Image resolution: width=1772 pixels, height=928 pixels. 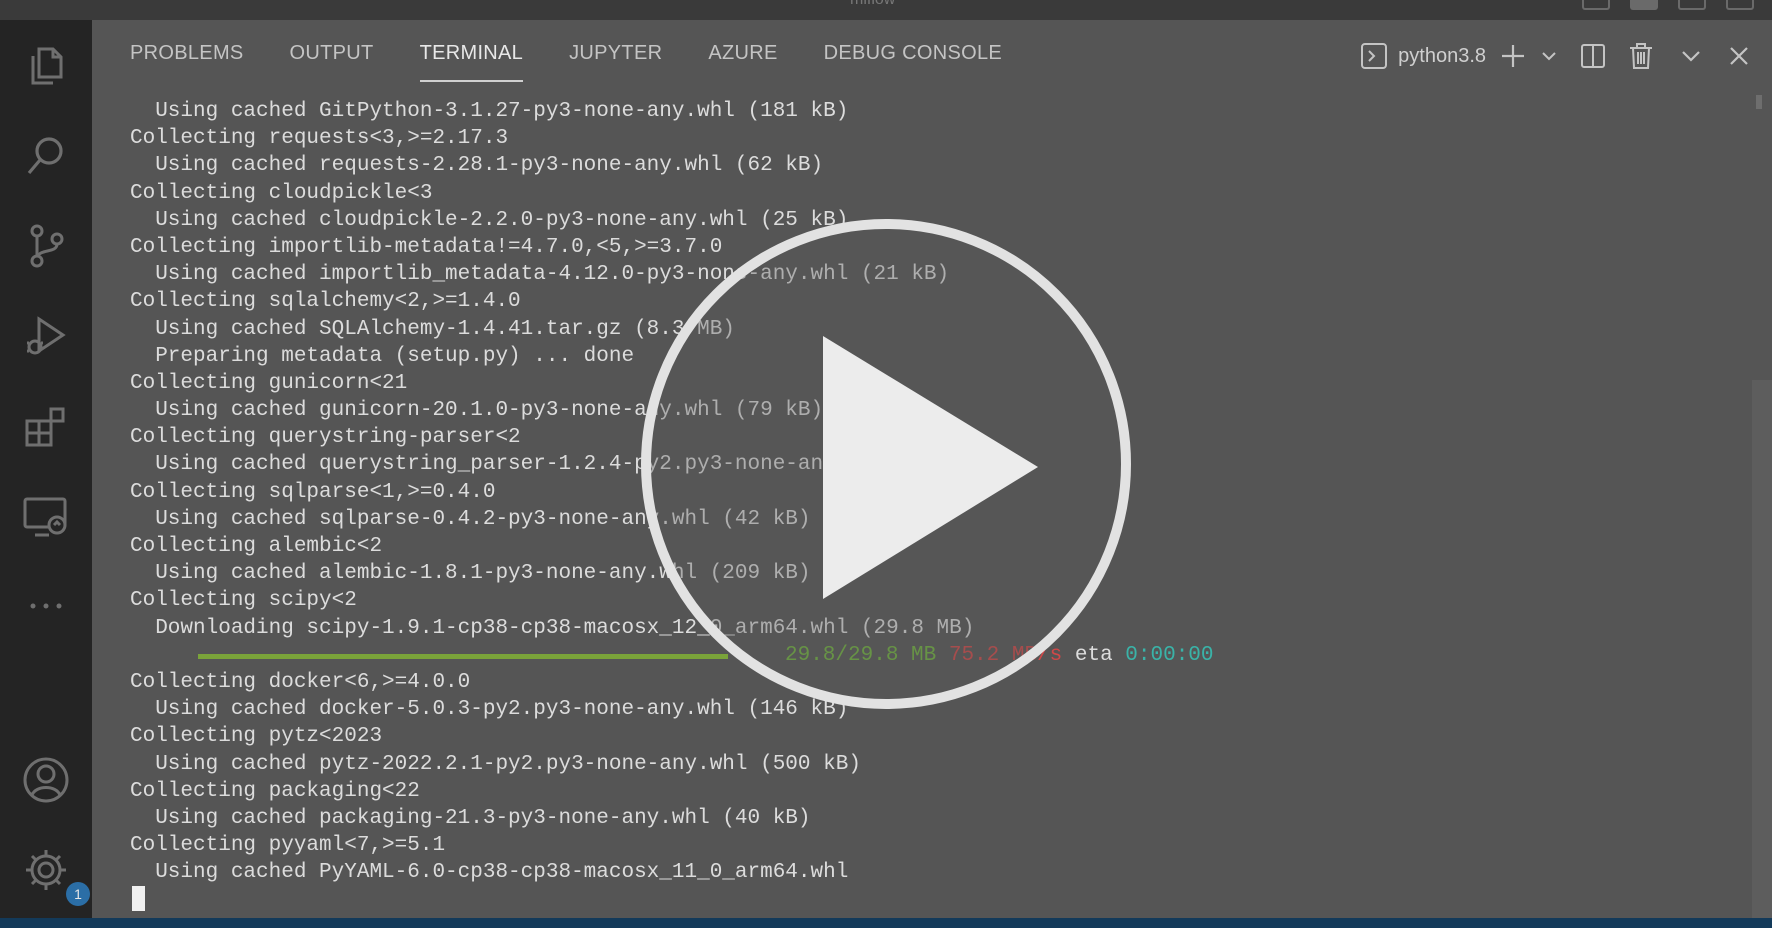 What do you see at coordinates (1644, 5) in the screenshot?
I see `toggle-panel-icon` at bounding box center [1644, 5].